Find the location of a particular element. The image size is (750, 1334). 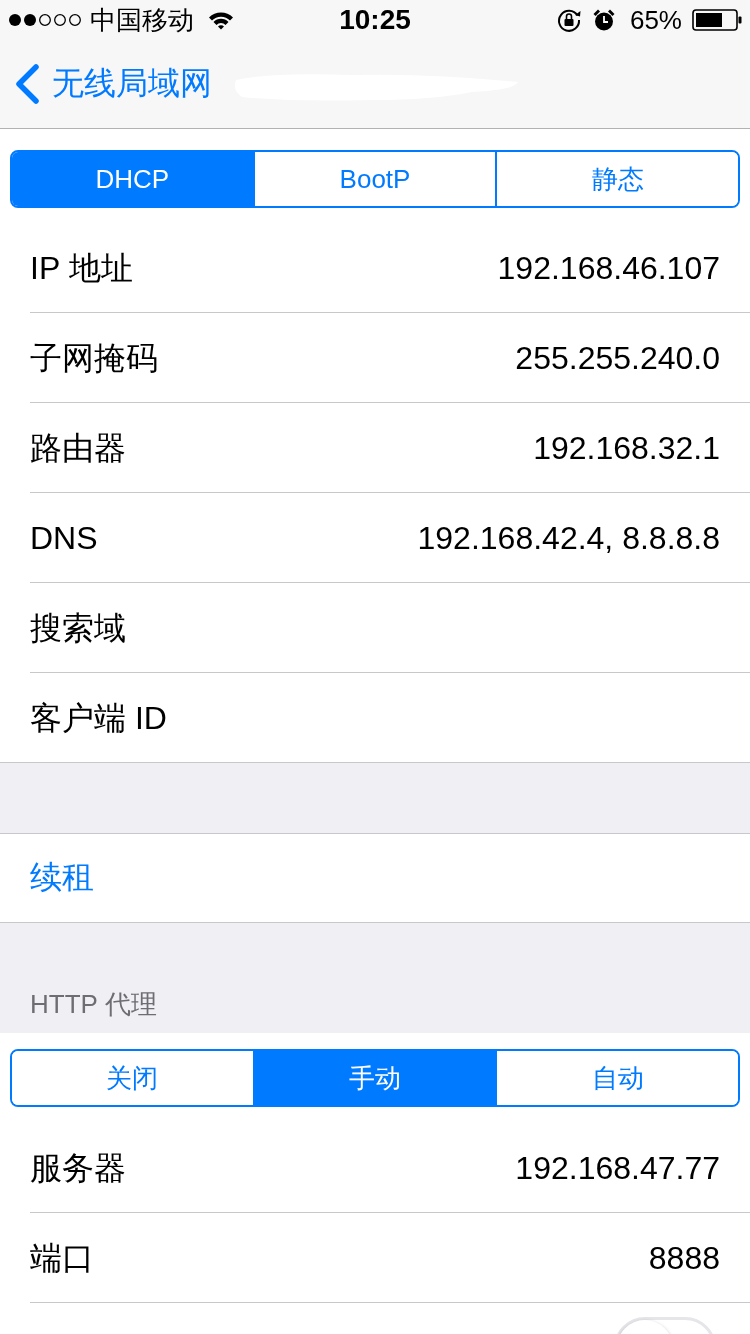

carrier-name: 中国移动 is located at coordinates (142, 20).